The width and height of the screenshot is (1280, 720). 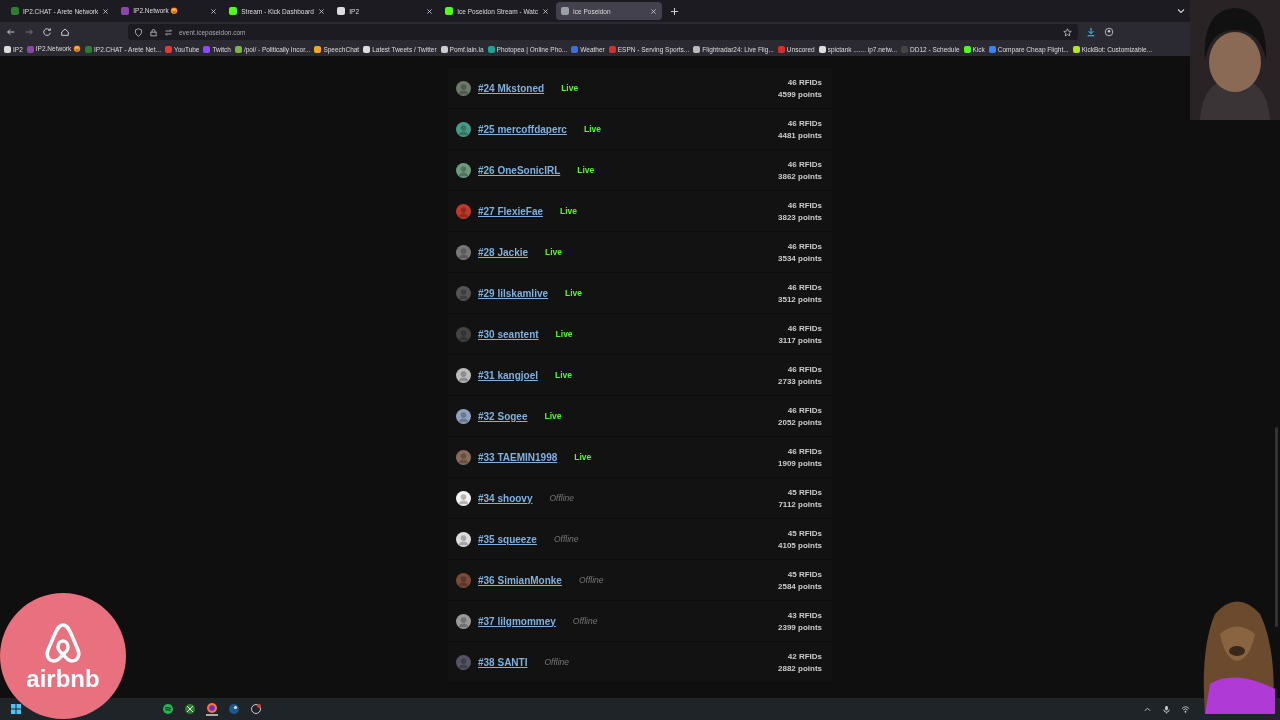 I want to click on firefox-icon, so click(x=212, y=709).